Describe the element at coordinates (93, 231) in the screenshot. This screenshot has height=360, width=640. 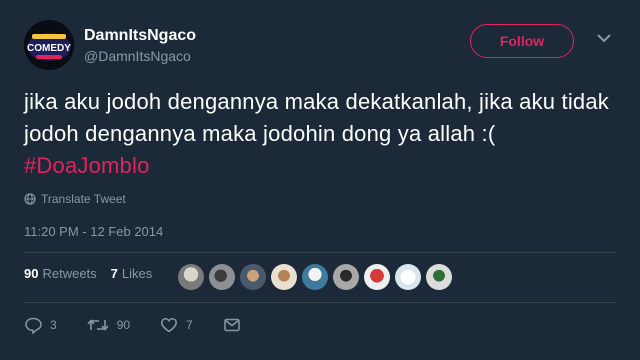
I see `tweet-timestamp: 11:20 PM - 12 Feb 2014` at that location.